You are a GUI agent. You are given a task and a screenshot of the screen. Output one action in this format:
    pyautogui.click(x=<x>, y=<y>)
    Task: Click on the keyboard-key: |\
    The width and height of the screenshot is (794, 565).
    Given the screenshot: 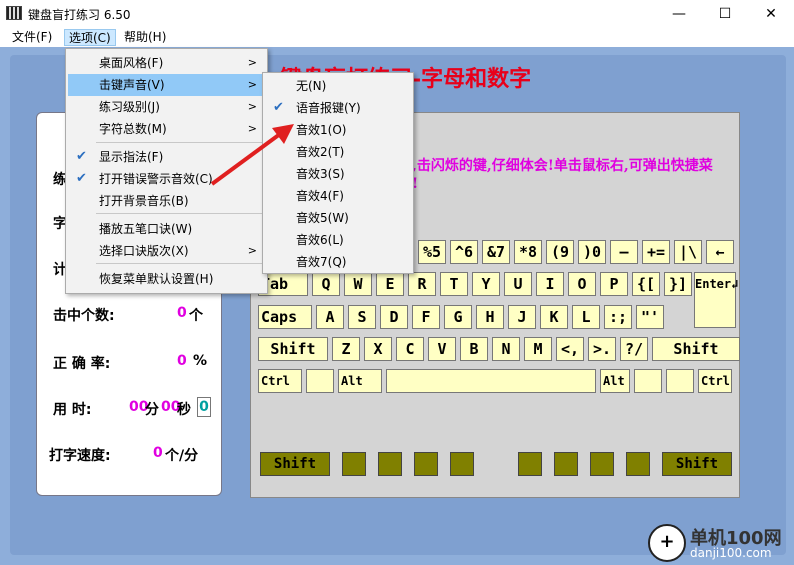 What is the action you would take?
    pyautogui.click(x=688, y=252)
    